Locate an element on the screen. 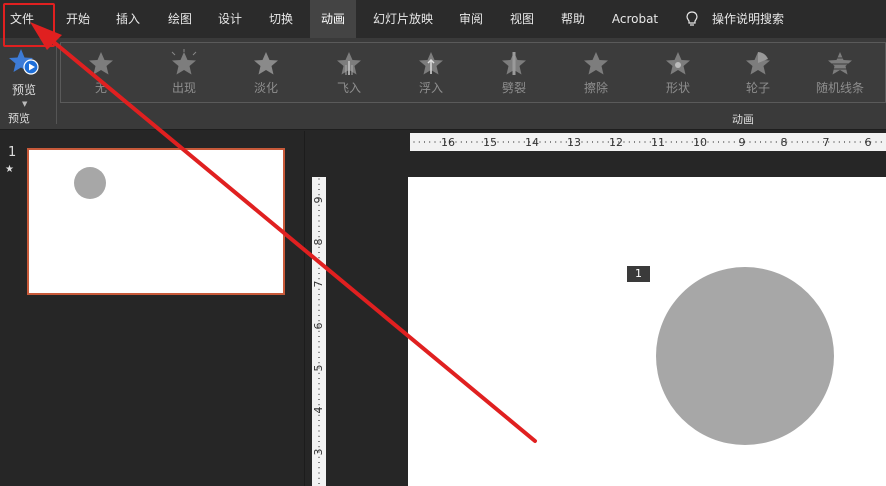 Image resolution: width=886 pixels, height=486 pixels. wheel-star-icon is located at coordinates (758, 63).